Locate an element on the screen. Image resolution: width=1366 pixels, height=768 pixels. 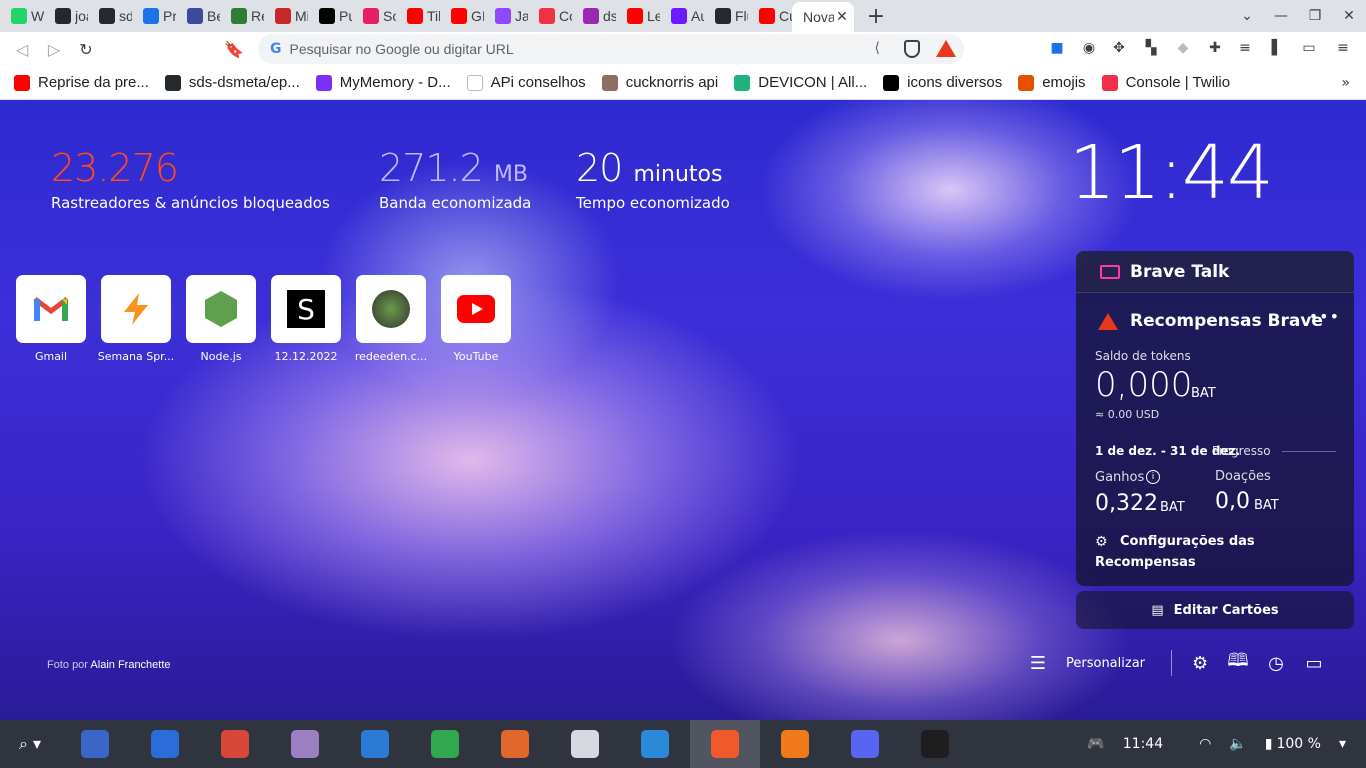
impress-app is located at coordinates (515, 744).